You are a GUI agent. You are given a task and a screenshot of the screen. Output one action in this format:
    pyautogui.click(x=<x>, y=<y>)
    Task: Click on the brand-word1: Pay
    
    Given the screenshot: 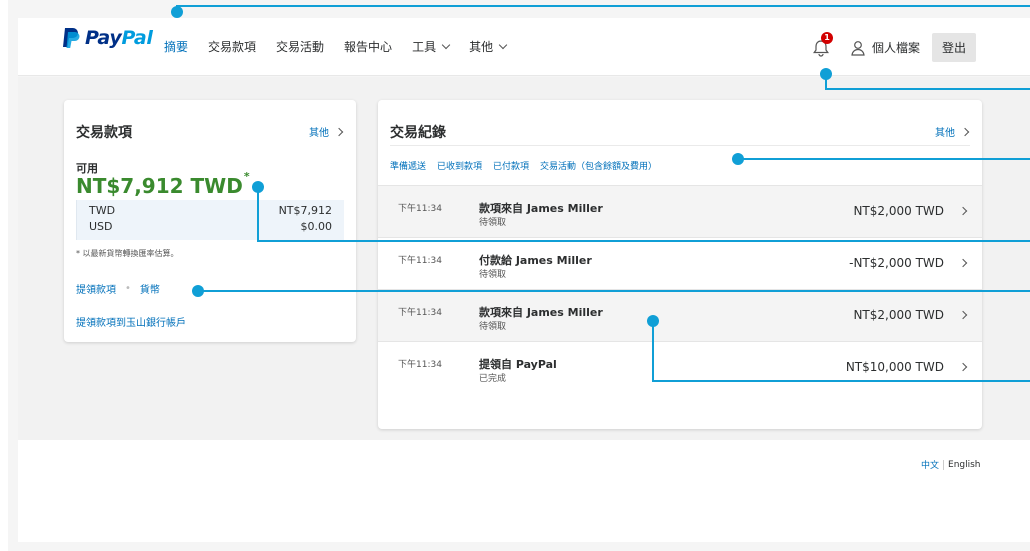 What is the action you would take?
    pyautogui.click(x=103, y=38)
    